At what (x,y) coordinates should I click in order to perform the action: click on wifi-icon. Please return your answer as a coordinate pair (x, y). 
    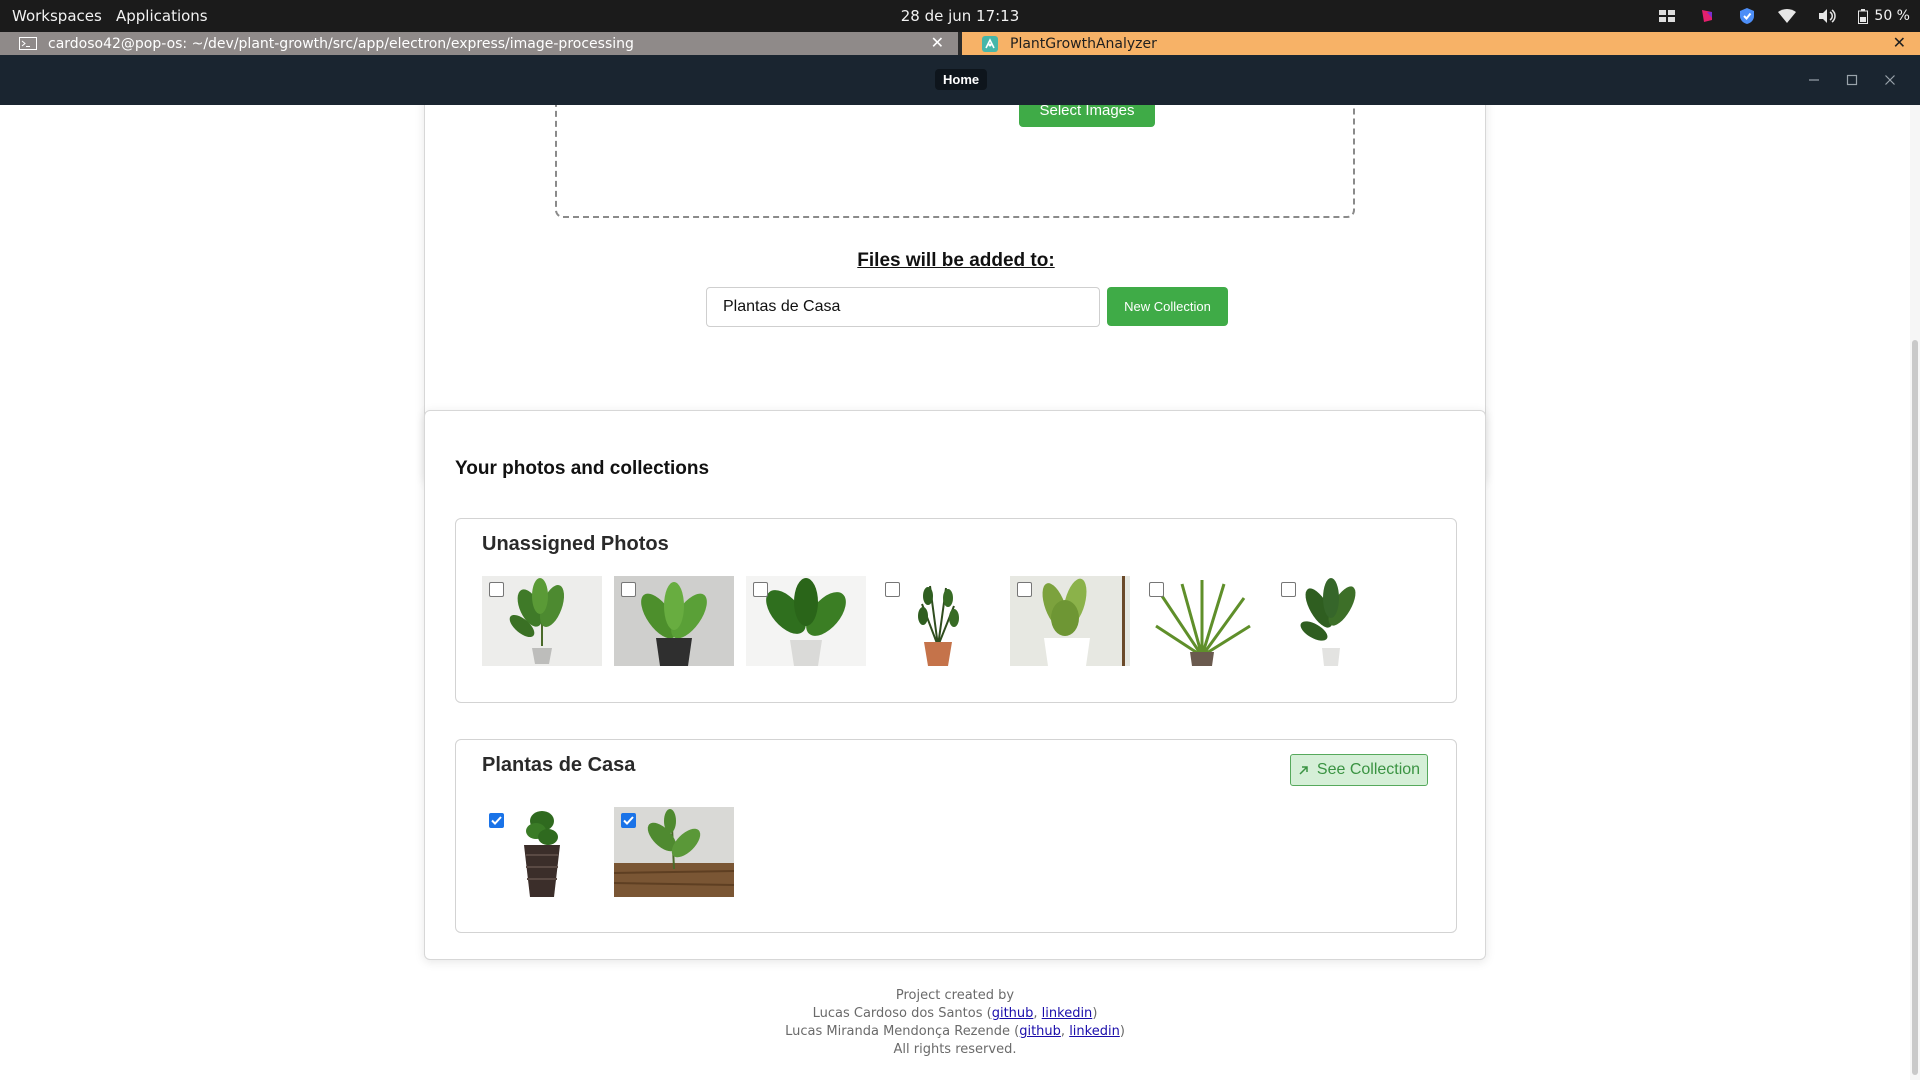
    Looking at the image, I should click on (1787, 16).